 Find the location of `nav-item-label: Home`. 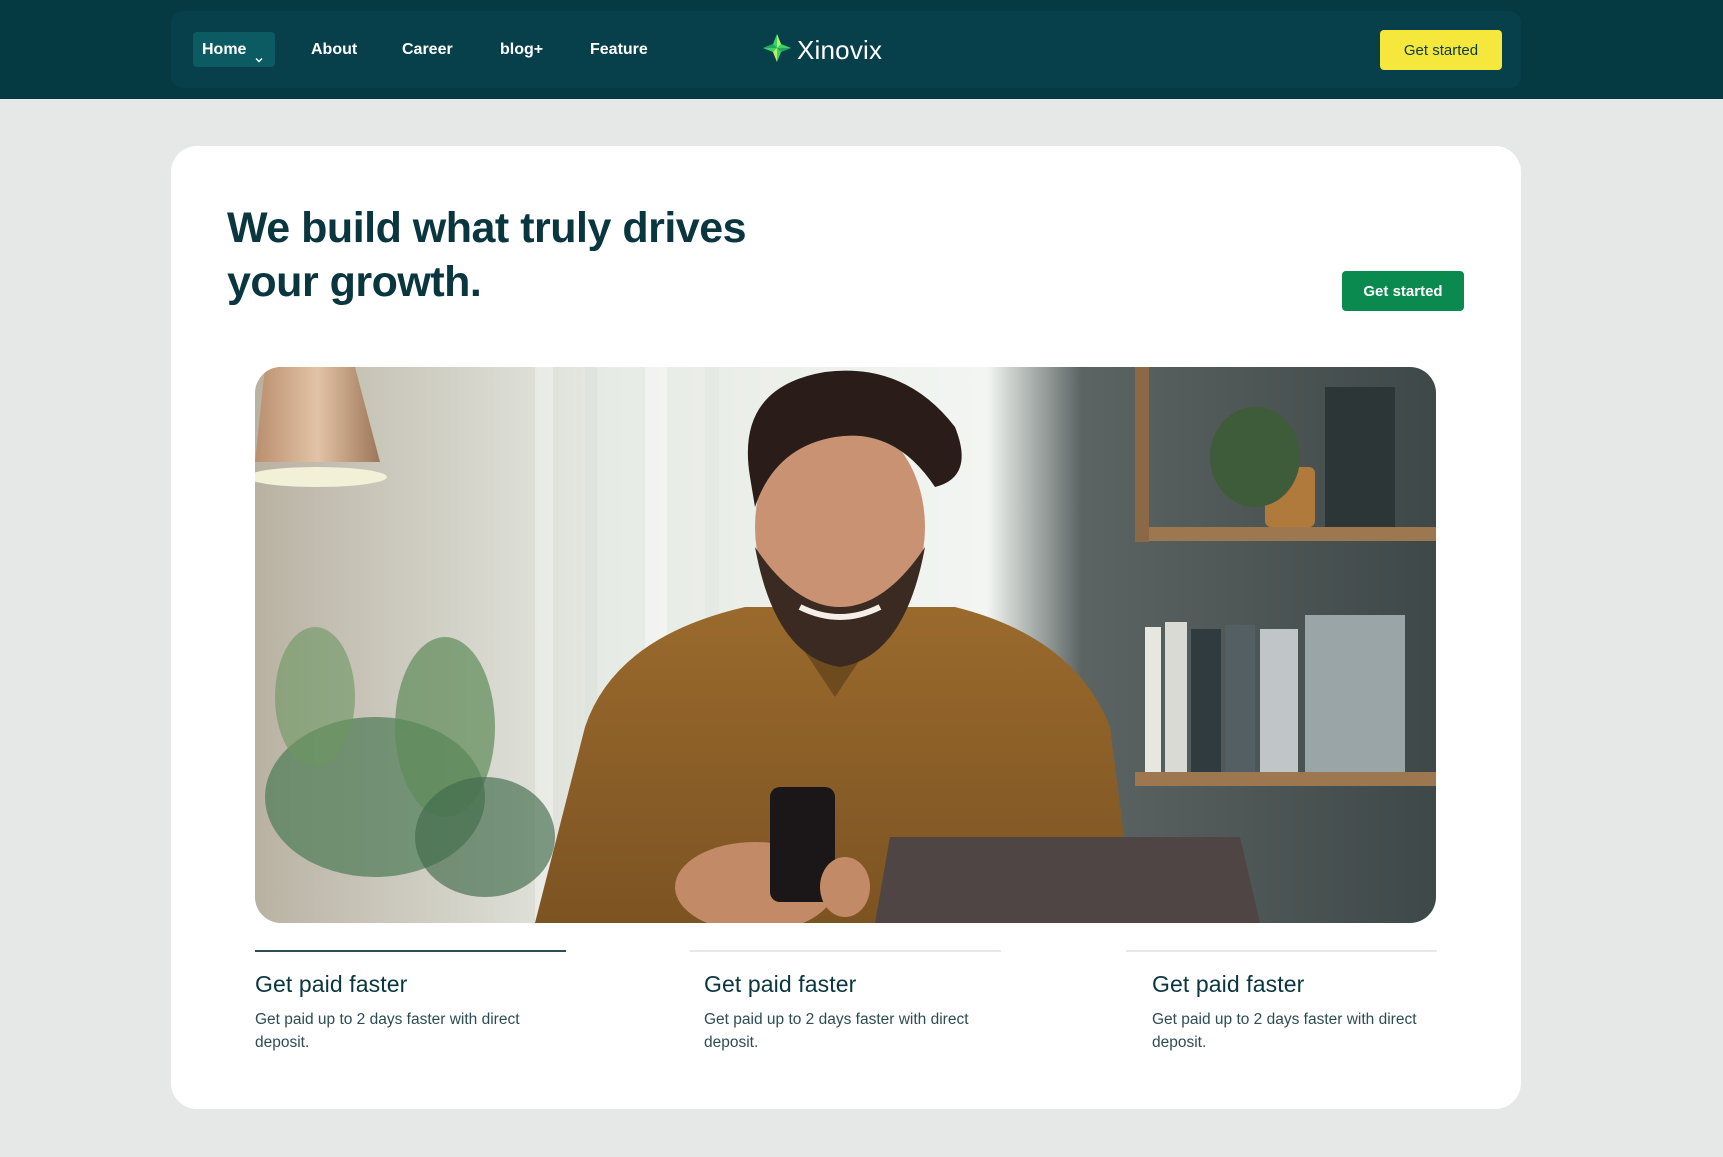

nav-item-label: Home is located at coordinates (224, 49).